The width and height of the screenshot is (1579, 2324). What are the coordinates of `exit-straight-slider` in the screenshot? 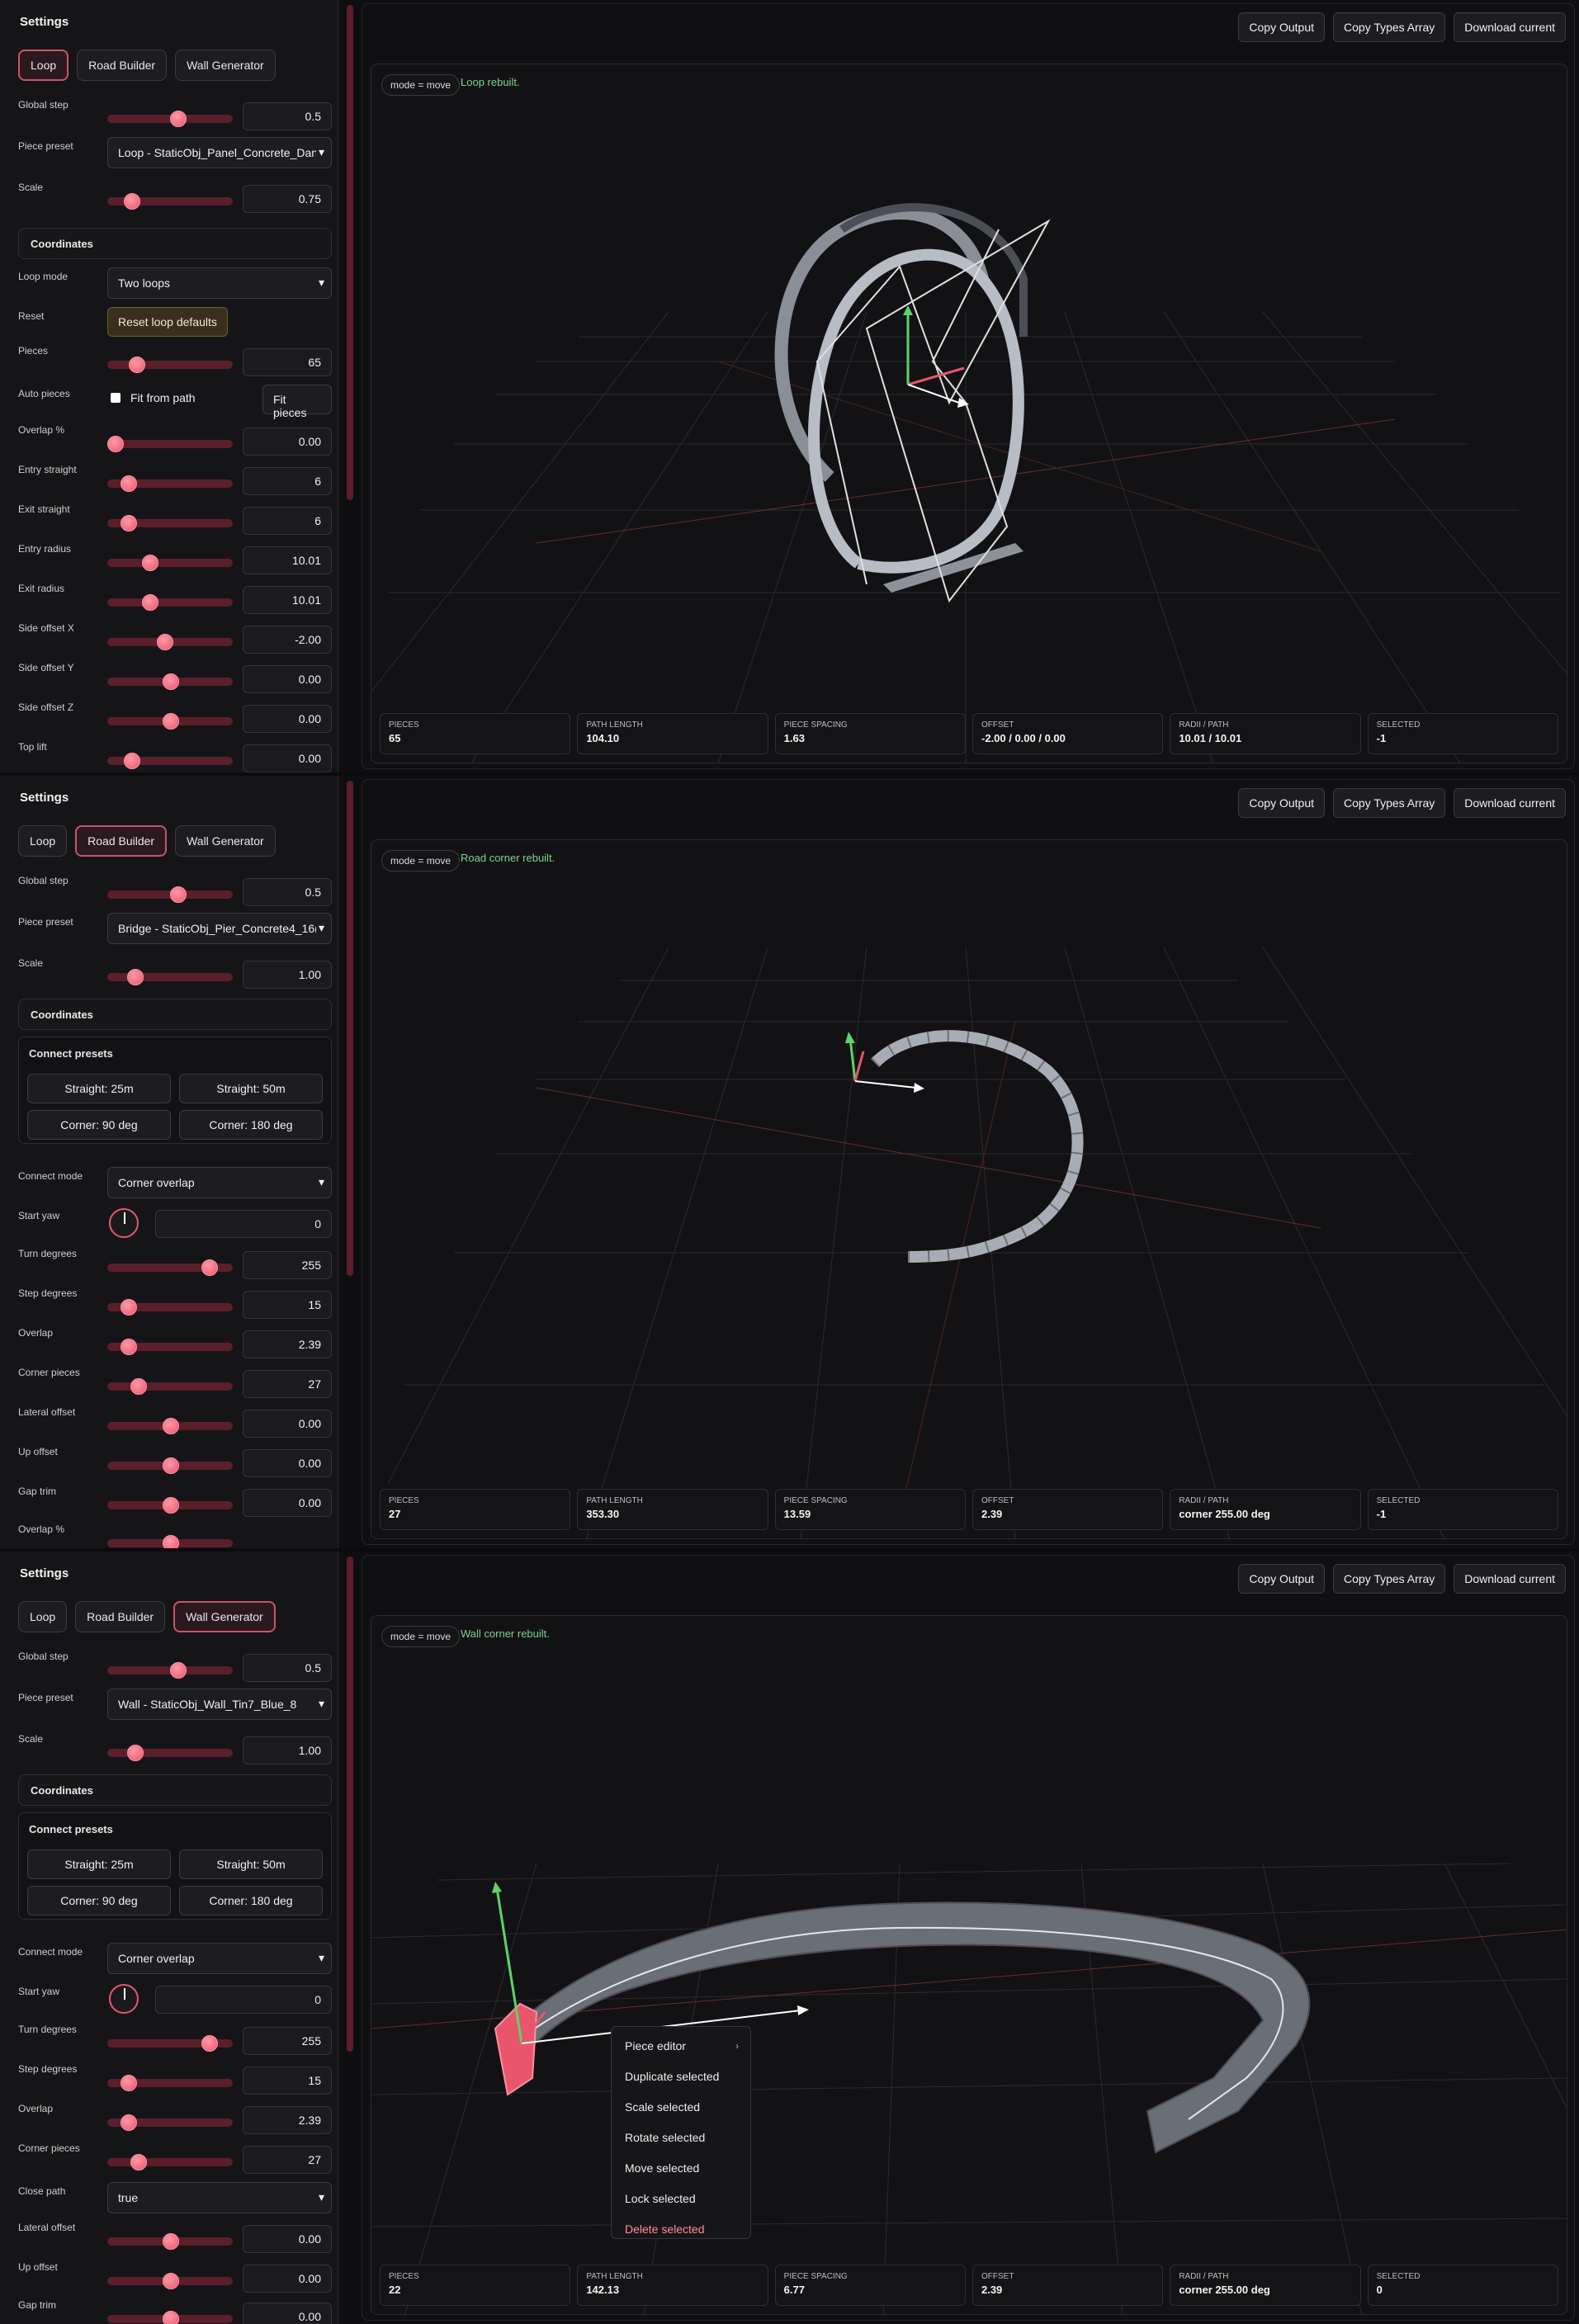 It's located at (170, 523).